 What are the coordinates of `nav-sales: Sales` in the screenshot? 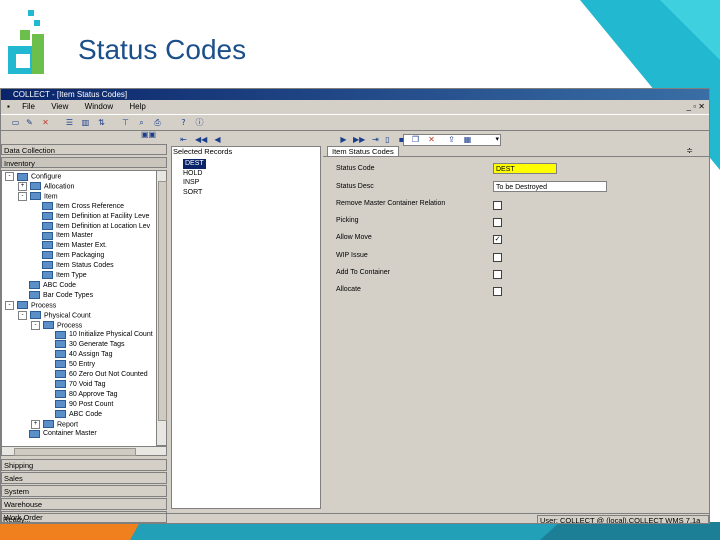 It's located at (84, 478).